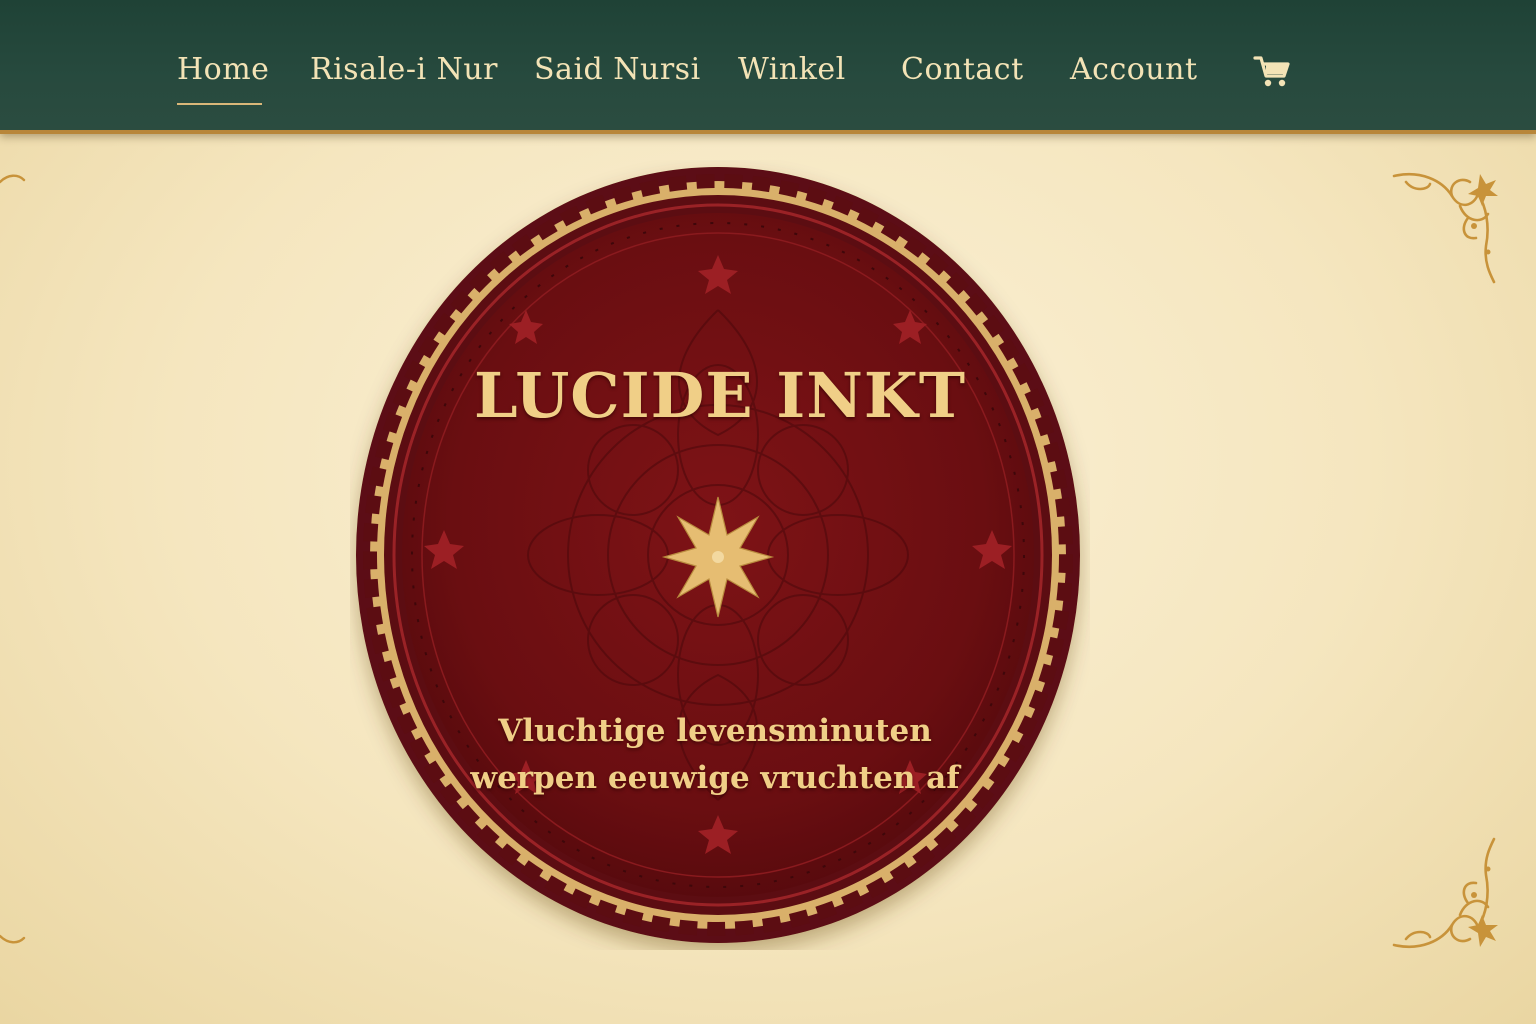  Describe the element at coordinates (715, 731) in the screenshot. I see `hero-tagline-line-1: Vluchtige levensminuten` at that location.